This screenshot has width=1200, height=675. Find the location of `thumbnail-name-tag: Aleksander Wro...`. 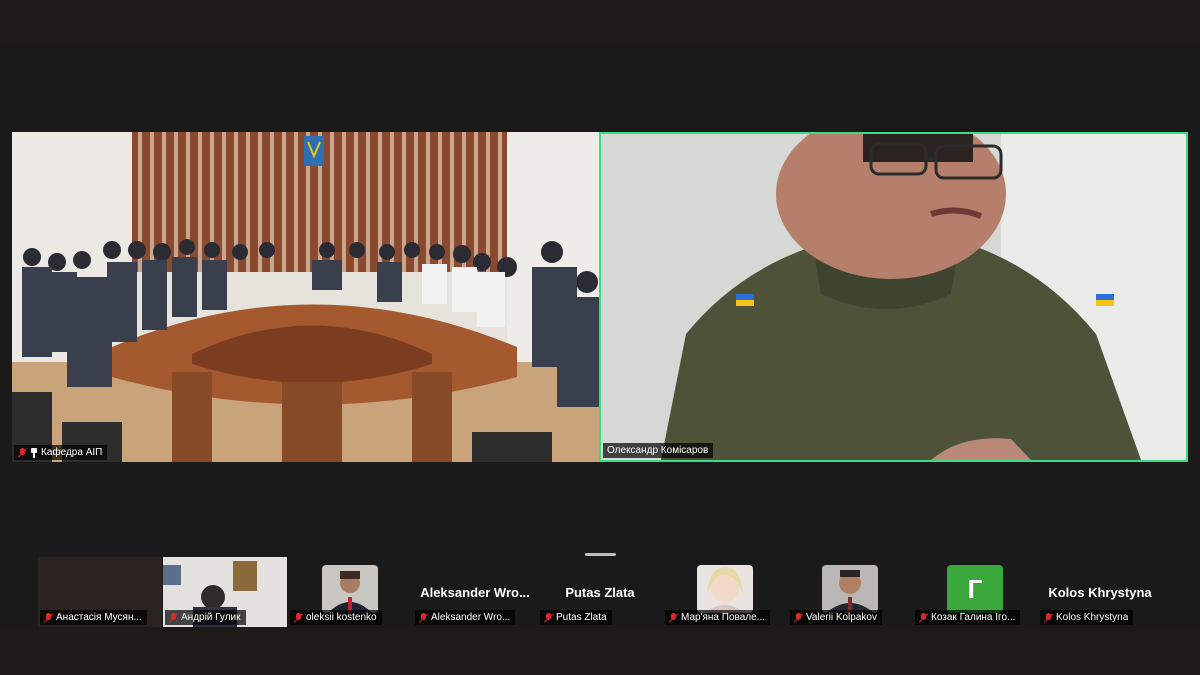

thumbnail-name-tag: Aleksander Wro... is located at coordinates (465, 617).